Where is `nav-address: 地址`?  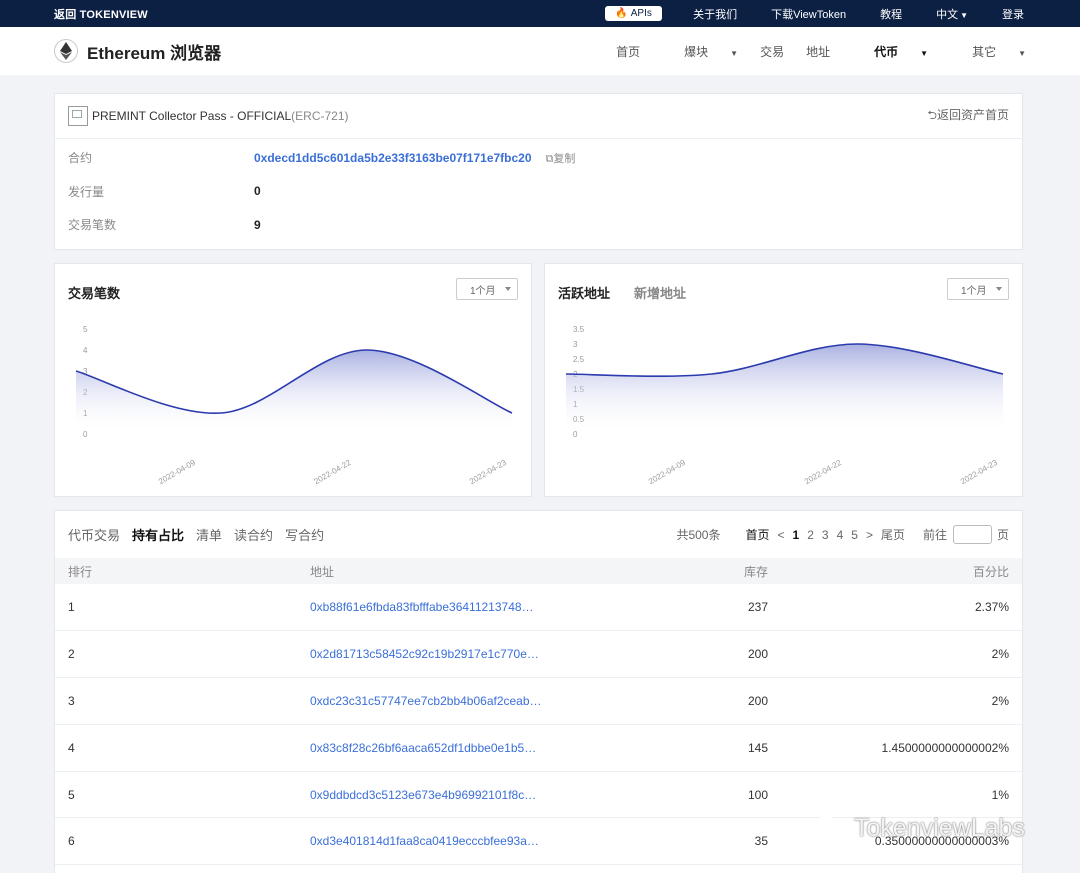 nav-address: 地址 is located at coordinates (818, 51).